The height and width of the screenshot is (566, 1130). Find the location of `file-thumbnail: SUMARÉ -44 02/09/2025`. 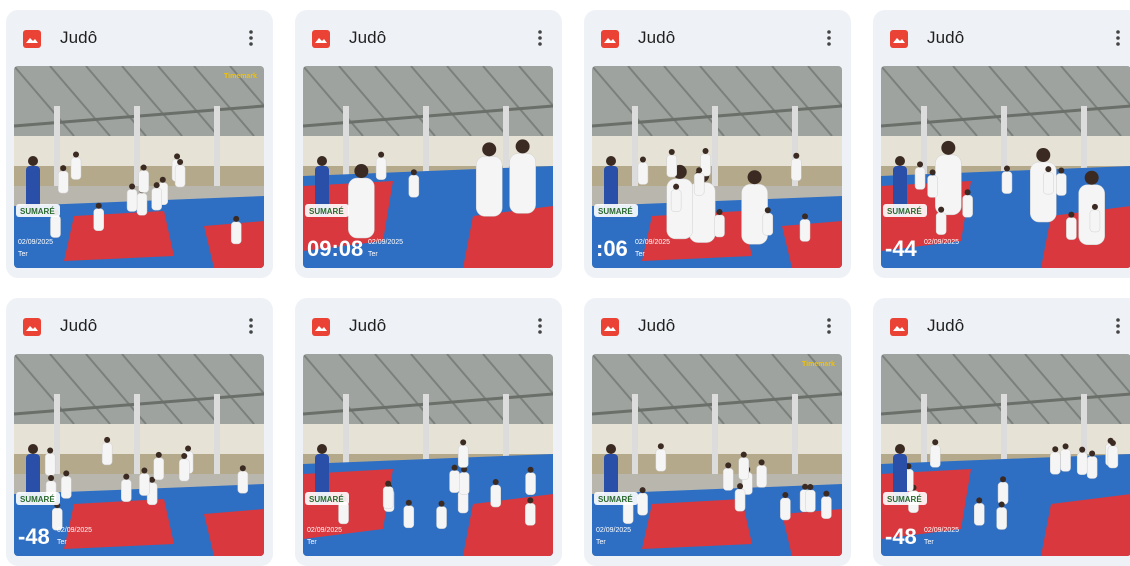

file-thumbnail: SUMARÉ -44 02/09/2025 is located at coordinates (1005, 167).